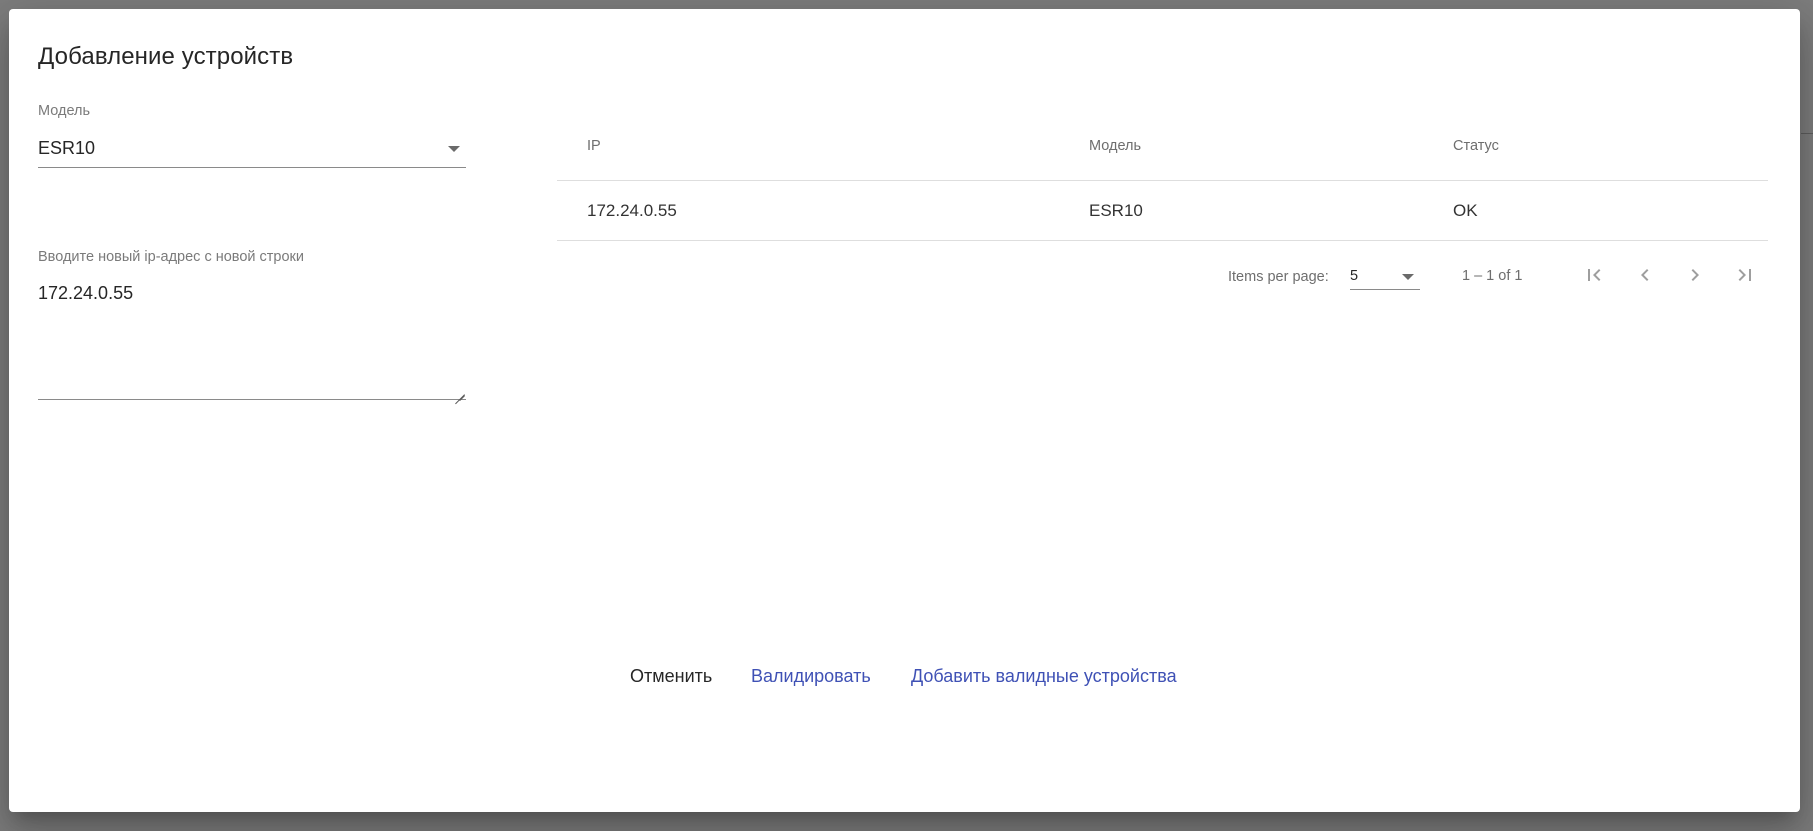  I want to click on first-page-button, so click(1594, 275).